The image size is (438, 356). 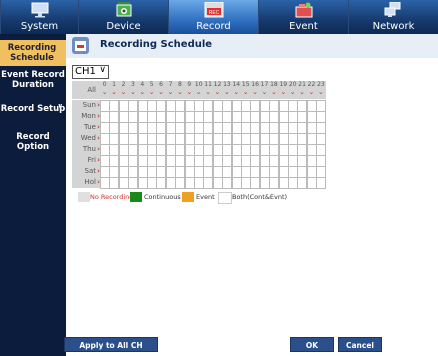 I want to click on sidebar-item-label: Recording Schedule, so click(x=32, y=53).